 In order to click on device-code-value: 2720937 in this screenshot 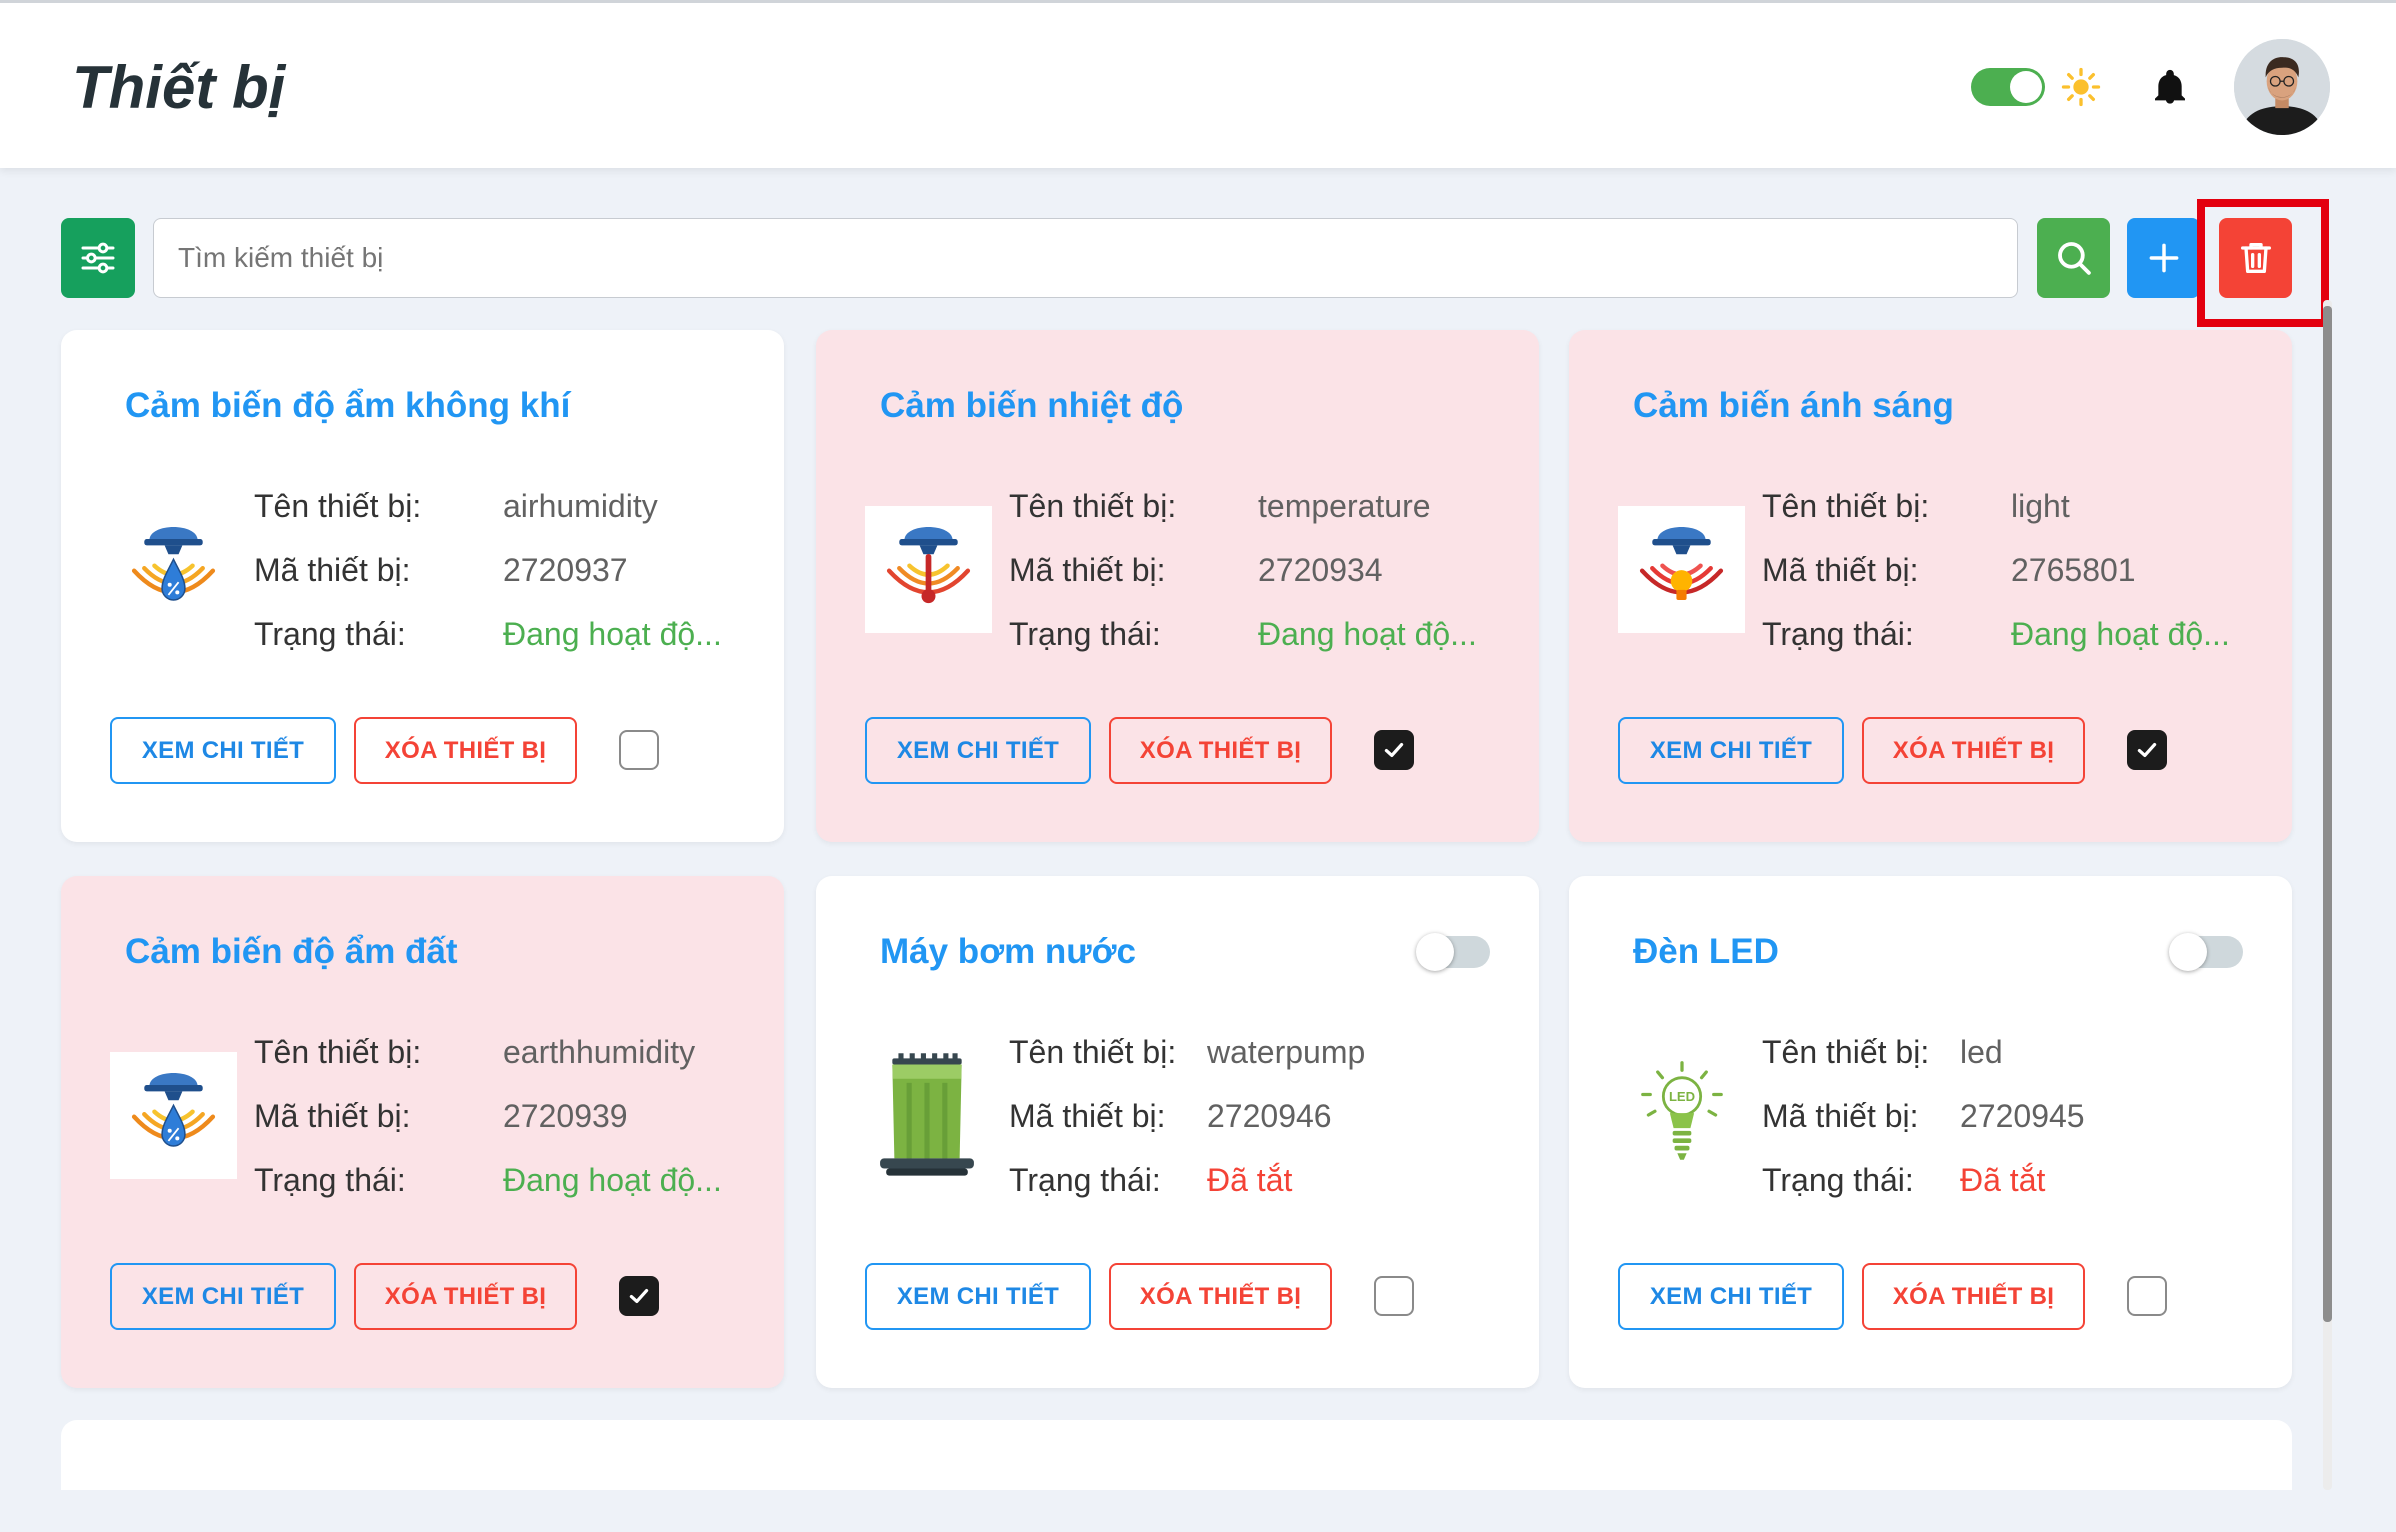, I will do `click(565, 570)`.